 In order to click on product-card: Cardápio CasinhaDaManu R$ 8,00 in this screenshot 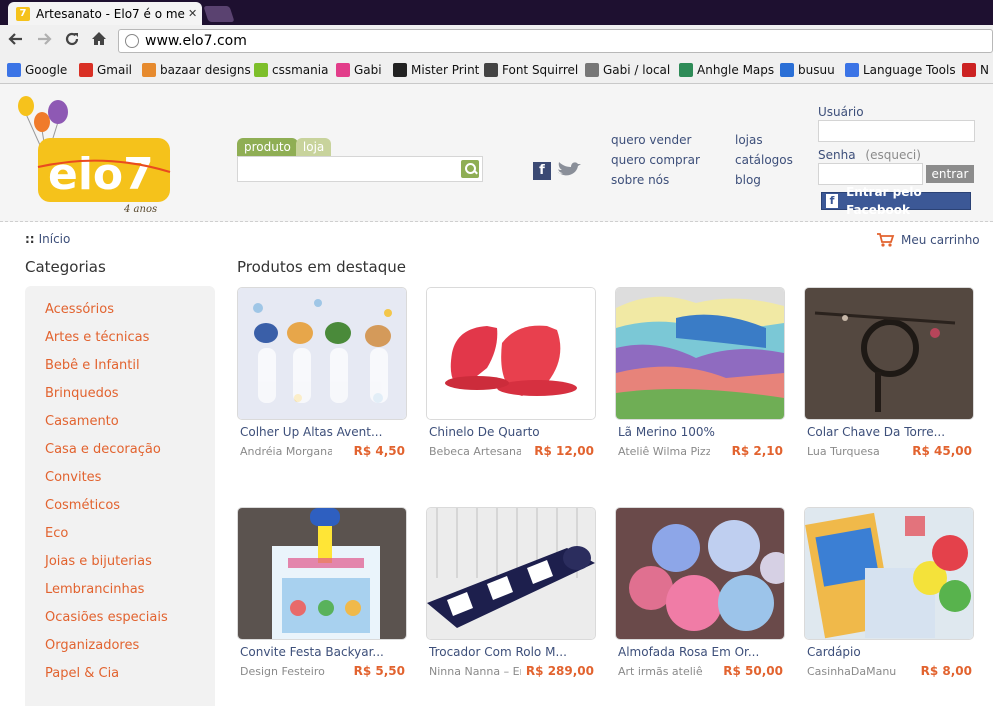, I will do `click(889, 597)`.